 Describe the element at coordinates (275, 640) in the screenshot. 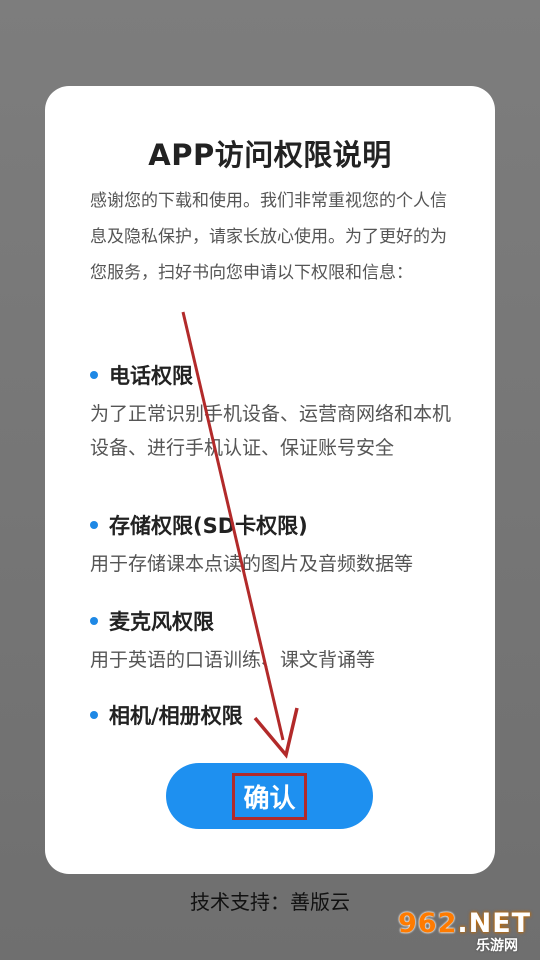

I see `permission-microphone: 麦克风权限 用于英语的口语训练、课文背诵等` at that location.